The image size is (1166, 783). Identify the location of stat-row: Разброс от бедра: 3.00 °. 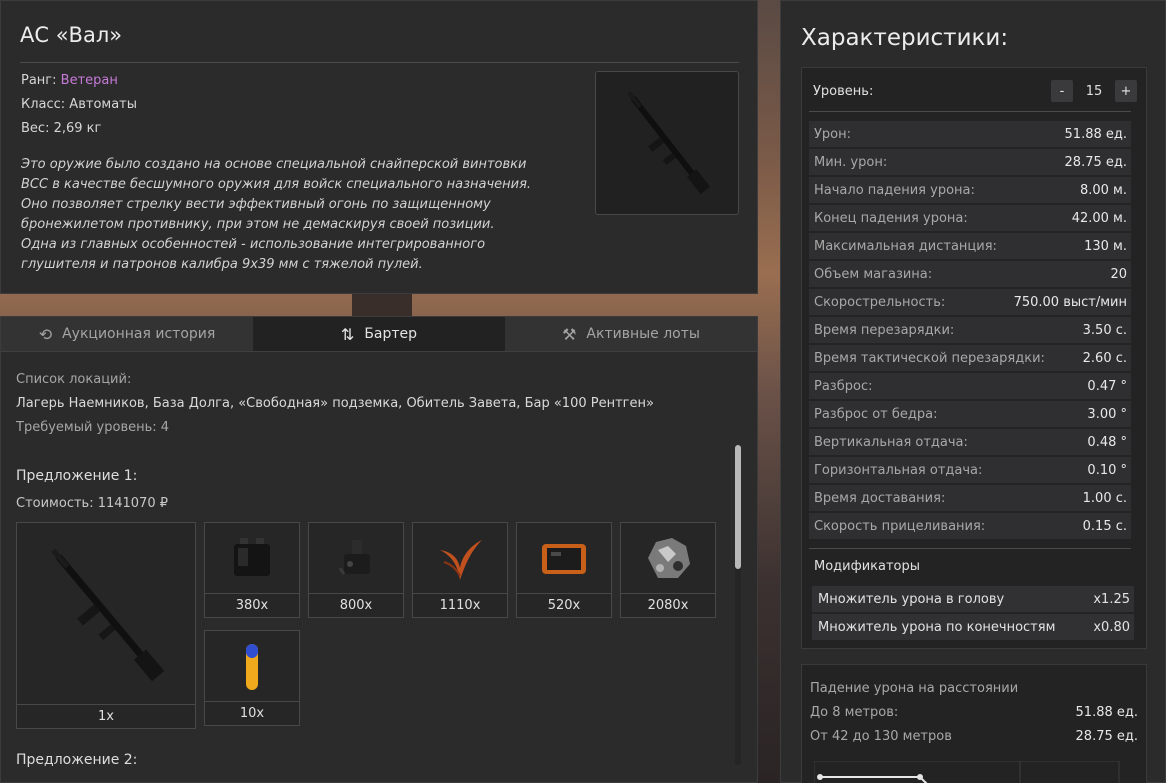
(970, 414).